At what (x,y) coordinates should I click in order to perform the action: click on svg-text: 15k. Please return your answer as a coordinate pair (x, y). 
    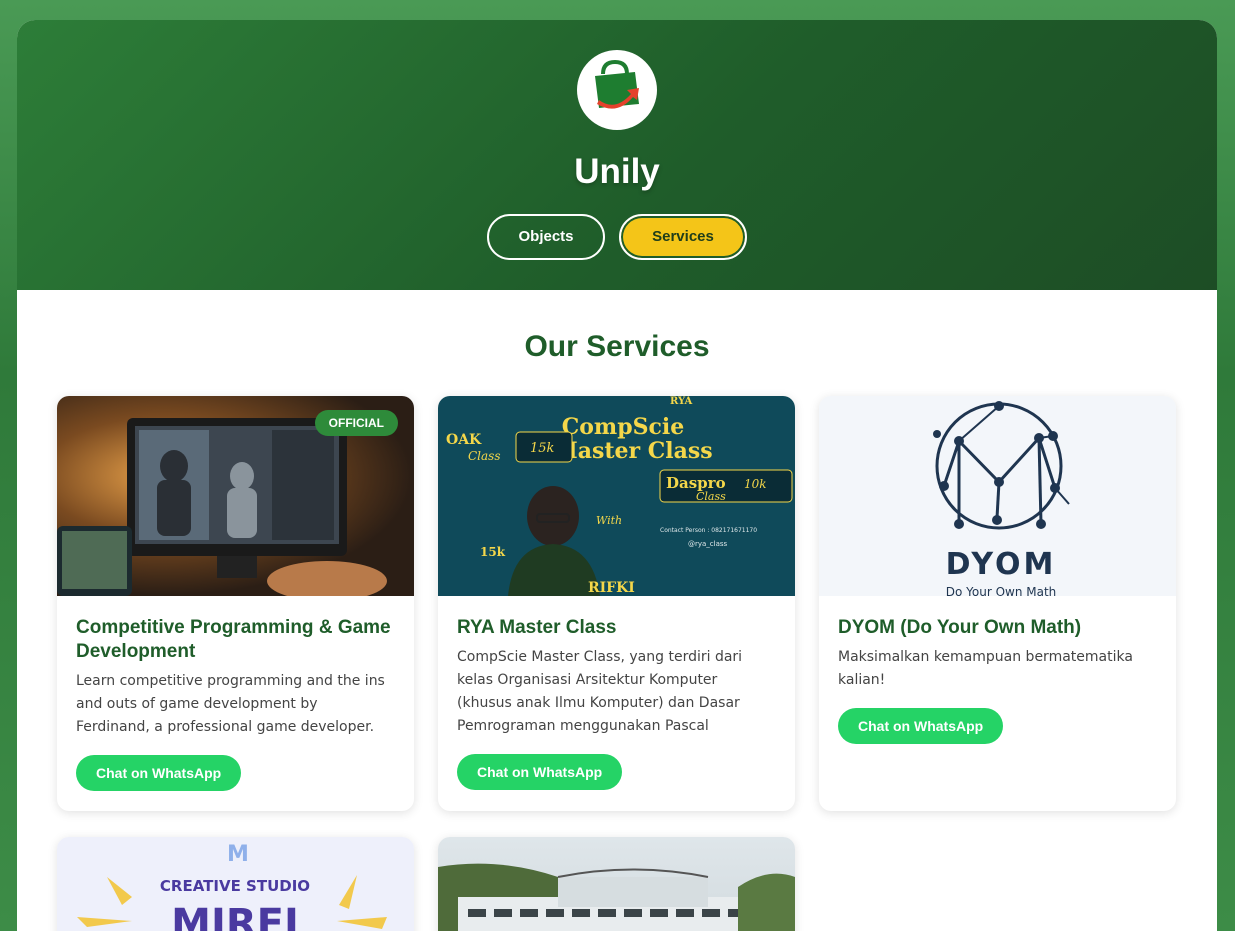
    Looking at the image, I should click on (493, 552).